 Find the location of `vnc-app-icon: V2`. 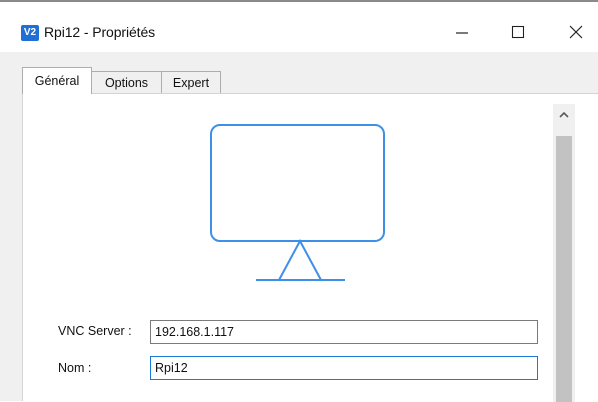

vnc-app-icon: V2 is located at coordinates (30, 33).